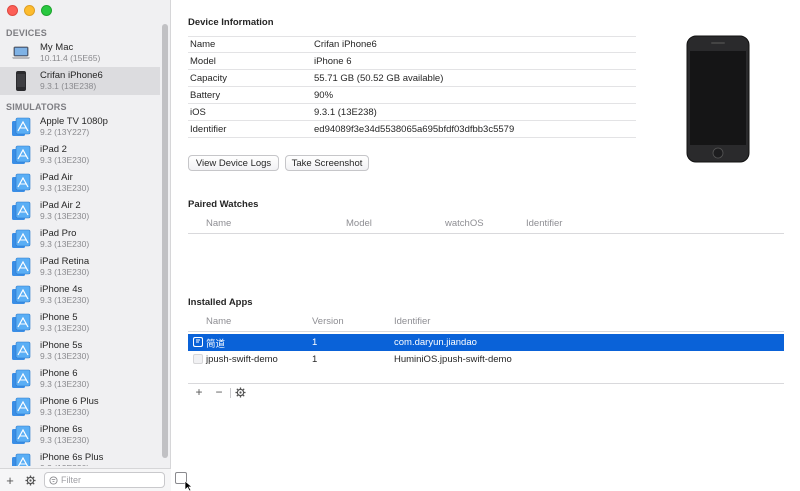 Image resolution: width=800 pixels, height=491 pixels. I want to click on simulator-name: iPhone 6s Plus, so click(72, 457).